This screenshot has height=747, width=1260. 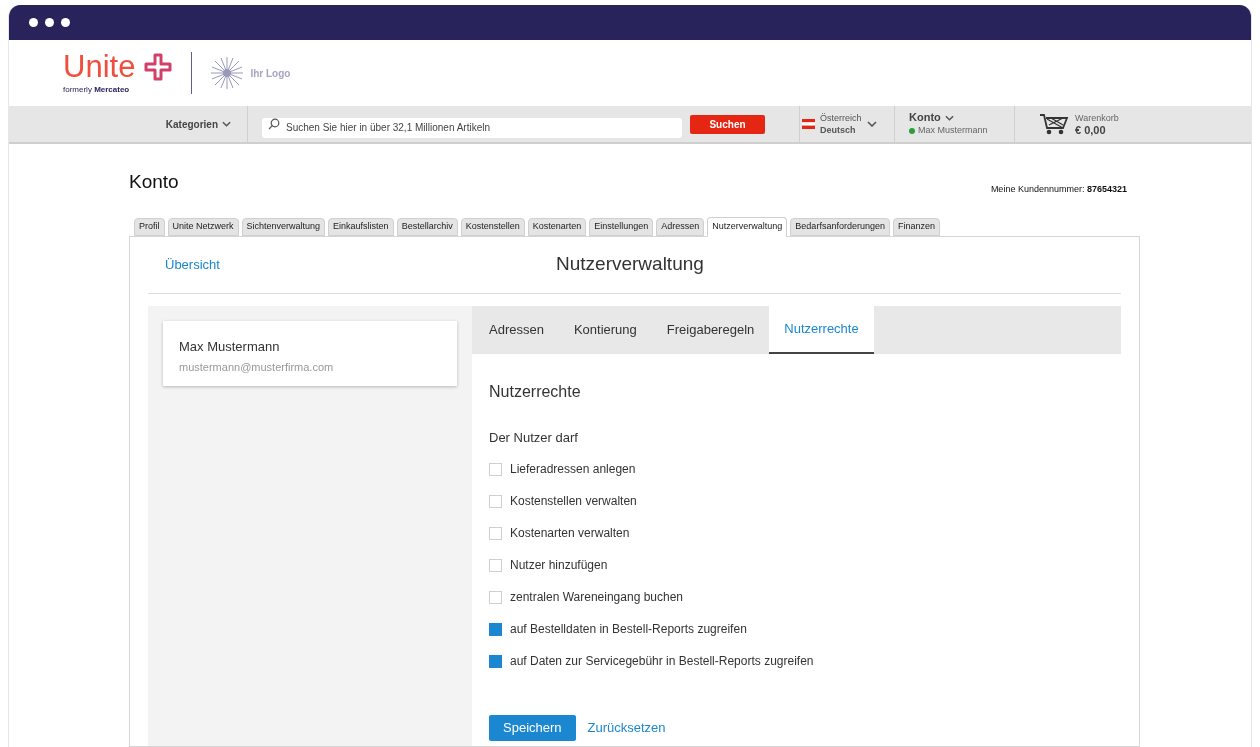 What do you see at coordinates (710, 329) in the screenshot?
I see `section-tab: Freigaberegeln` at bounding box center [710, 329].